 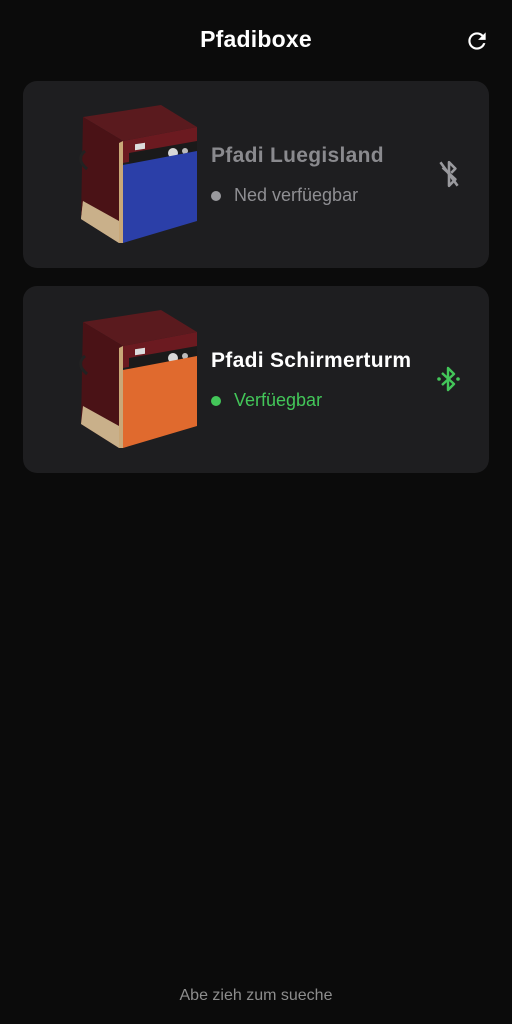 I want to click on device-name: Pfadi Luegisland, so click(x=297, y=155).